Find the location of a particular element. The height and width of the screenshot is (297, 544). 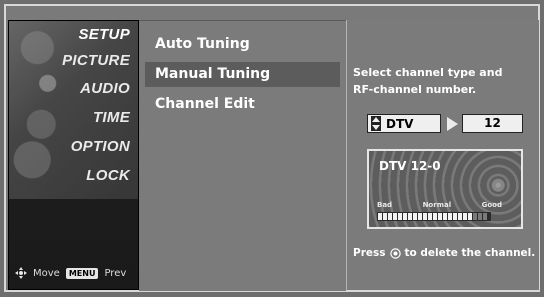

sidebar-item-option: OPTION is located at coordinates (70, 146).